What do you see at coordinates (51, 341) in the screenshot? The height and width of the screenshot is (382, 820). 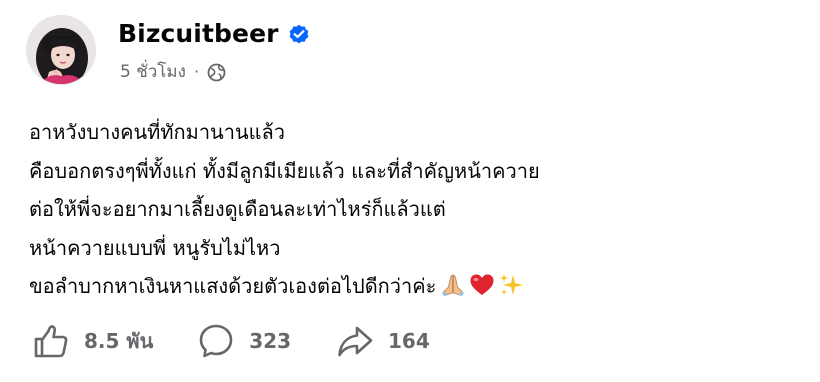 I see `thumbs-up-icon` at bounding box center [51, 341].